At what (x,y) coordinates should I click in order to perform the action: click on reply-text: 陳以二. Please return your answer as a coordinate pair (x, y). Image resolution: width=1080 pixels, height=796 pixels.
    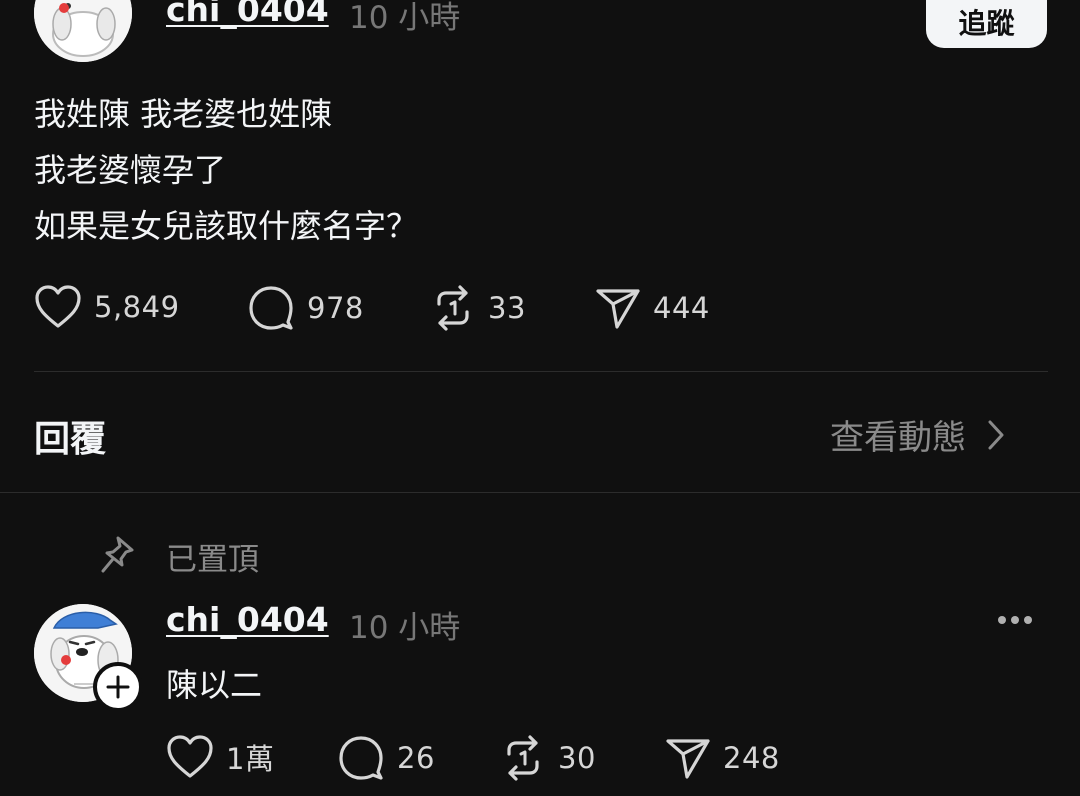
    Looking at the image, I should click on (214, 685).